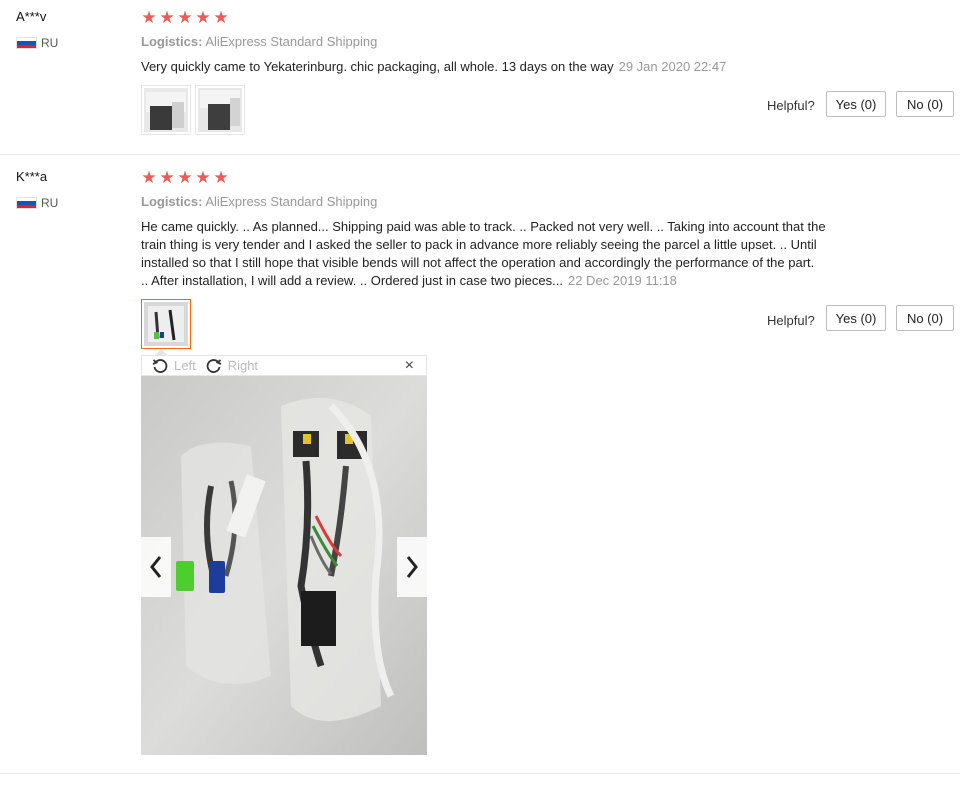 Image resolution: width=966 pixels, height=790 pixels. I want to click on prev-photo-button, so click(156, 567).